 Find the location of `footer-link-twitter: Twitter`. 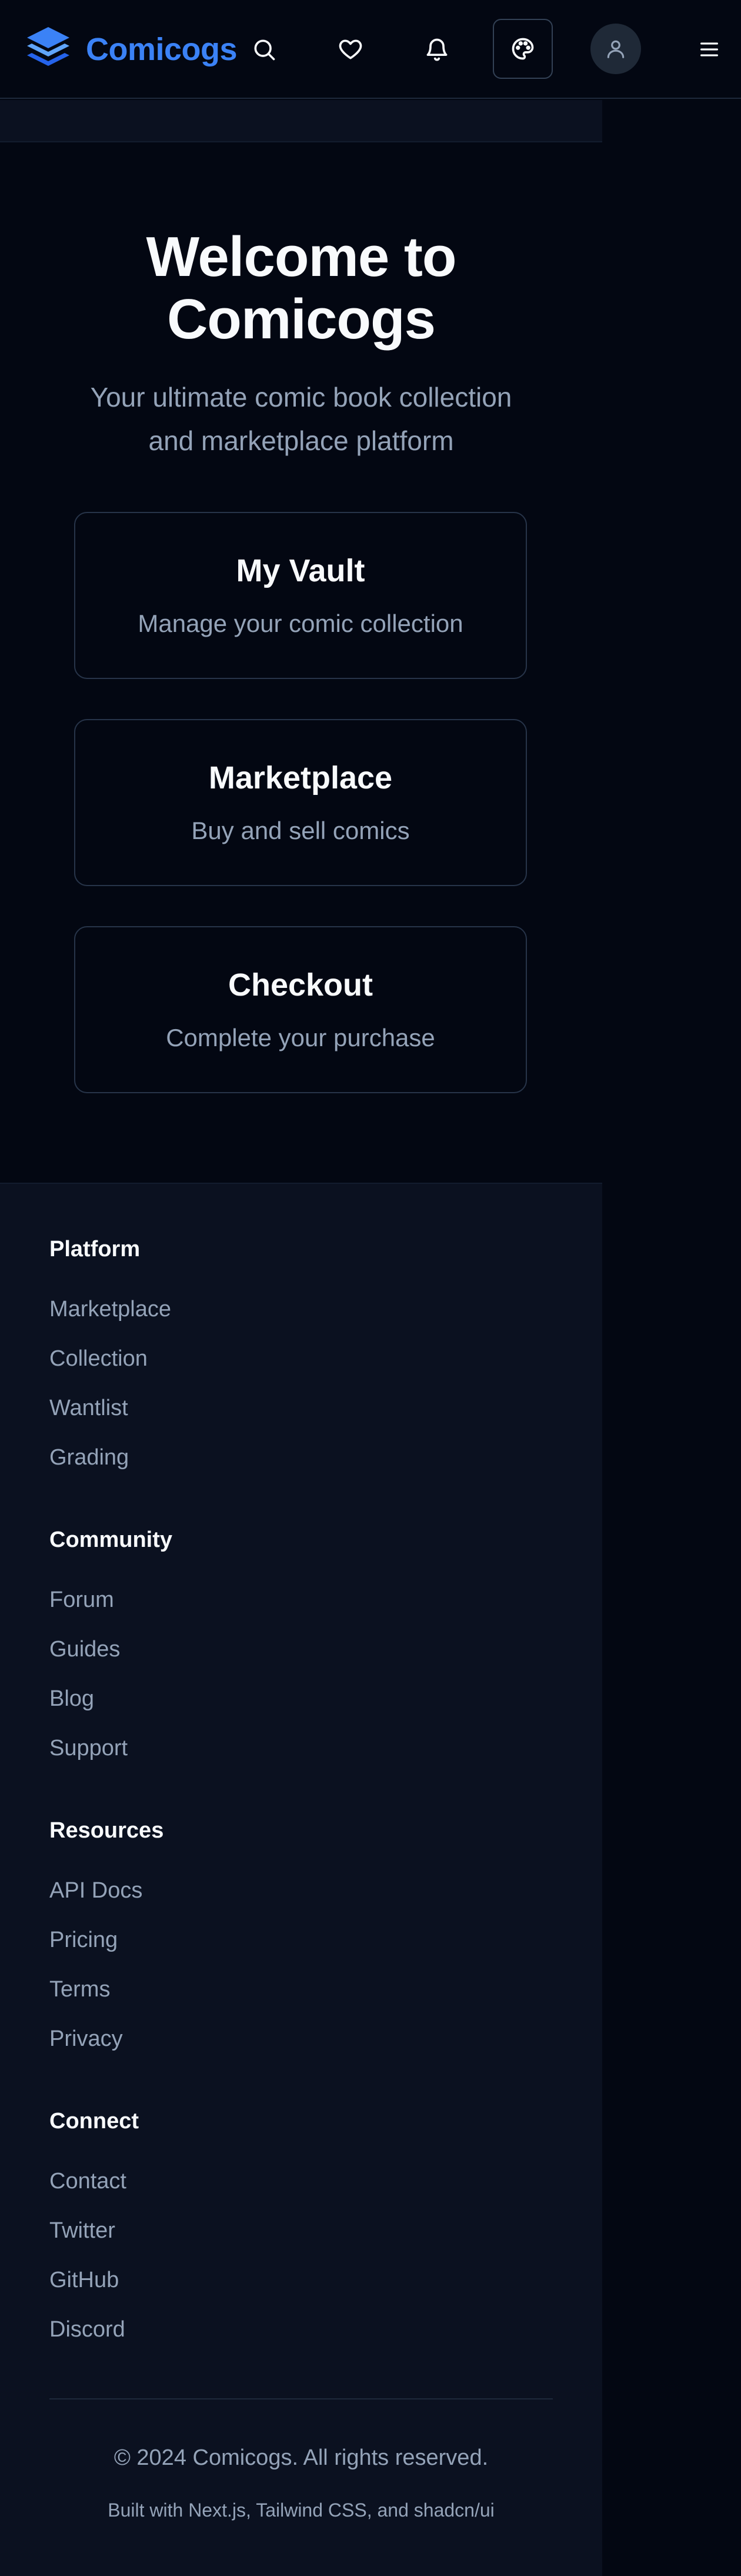

footer-link-twitter: Twitter is located at coordinates (82, 2230).